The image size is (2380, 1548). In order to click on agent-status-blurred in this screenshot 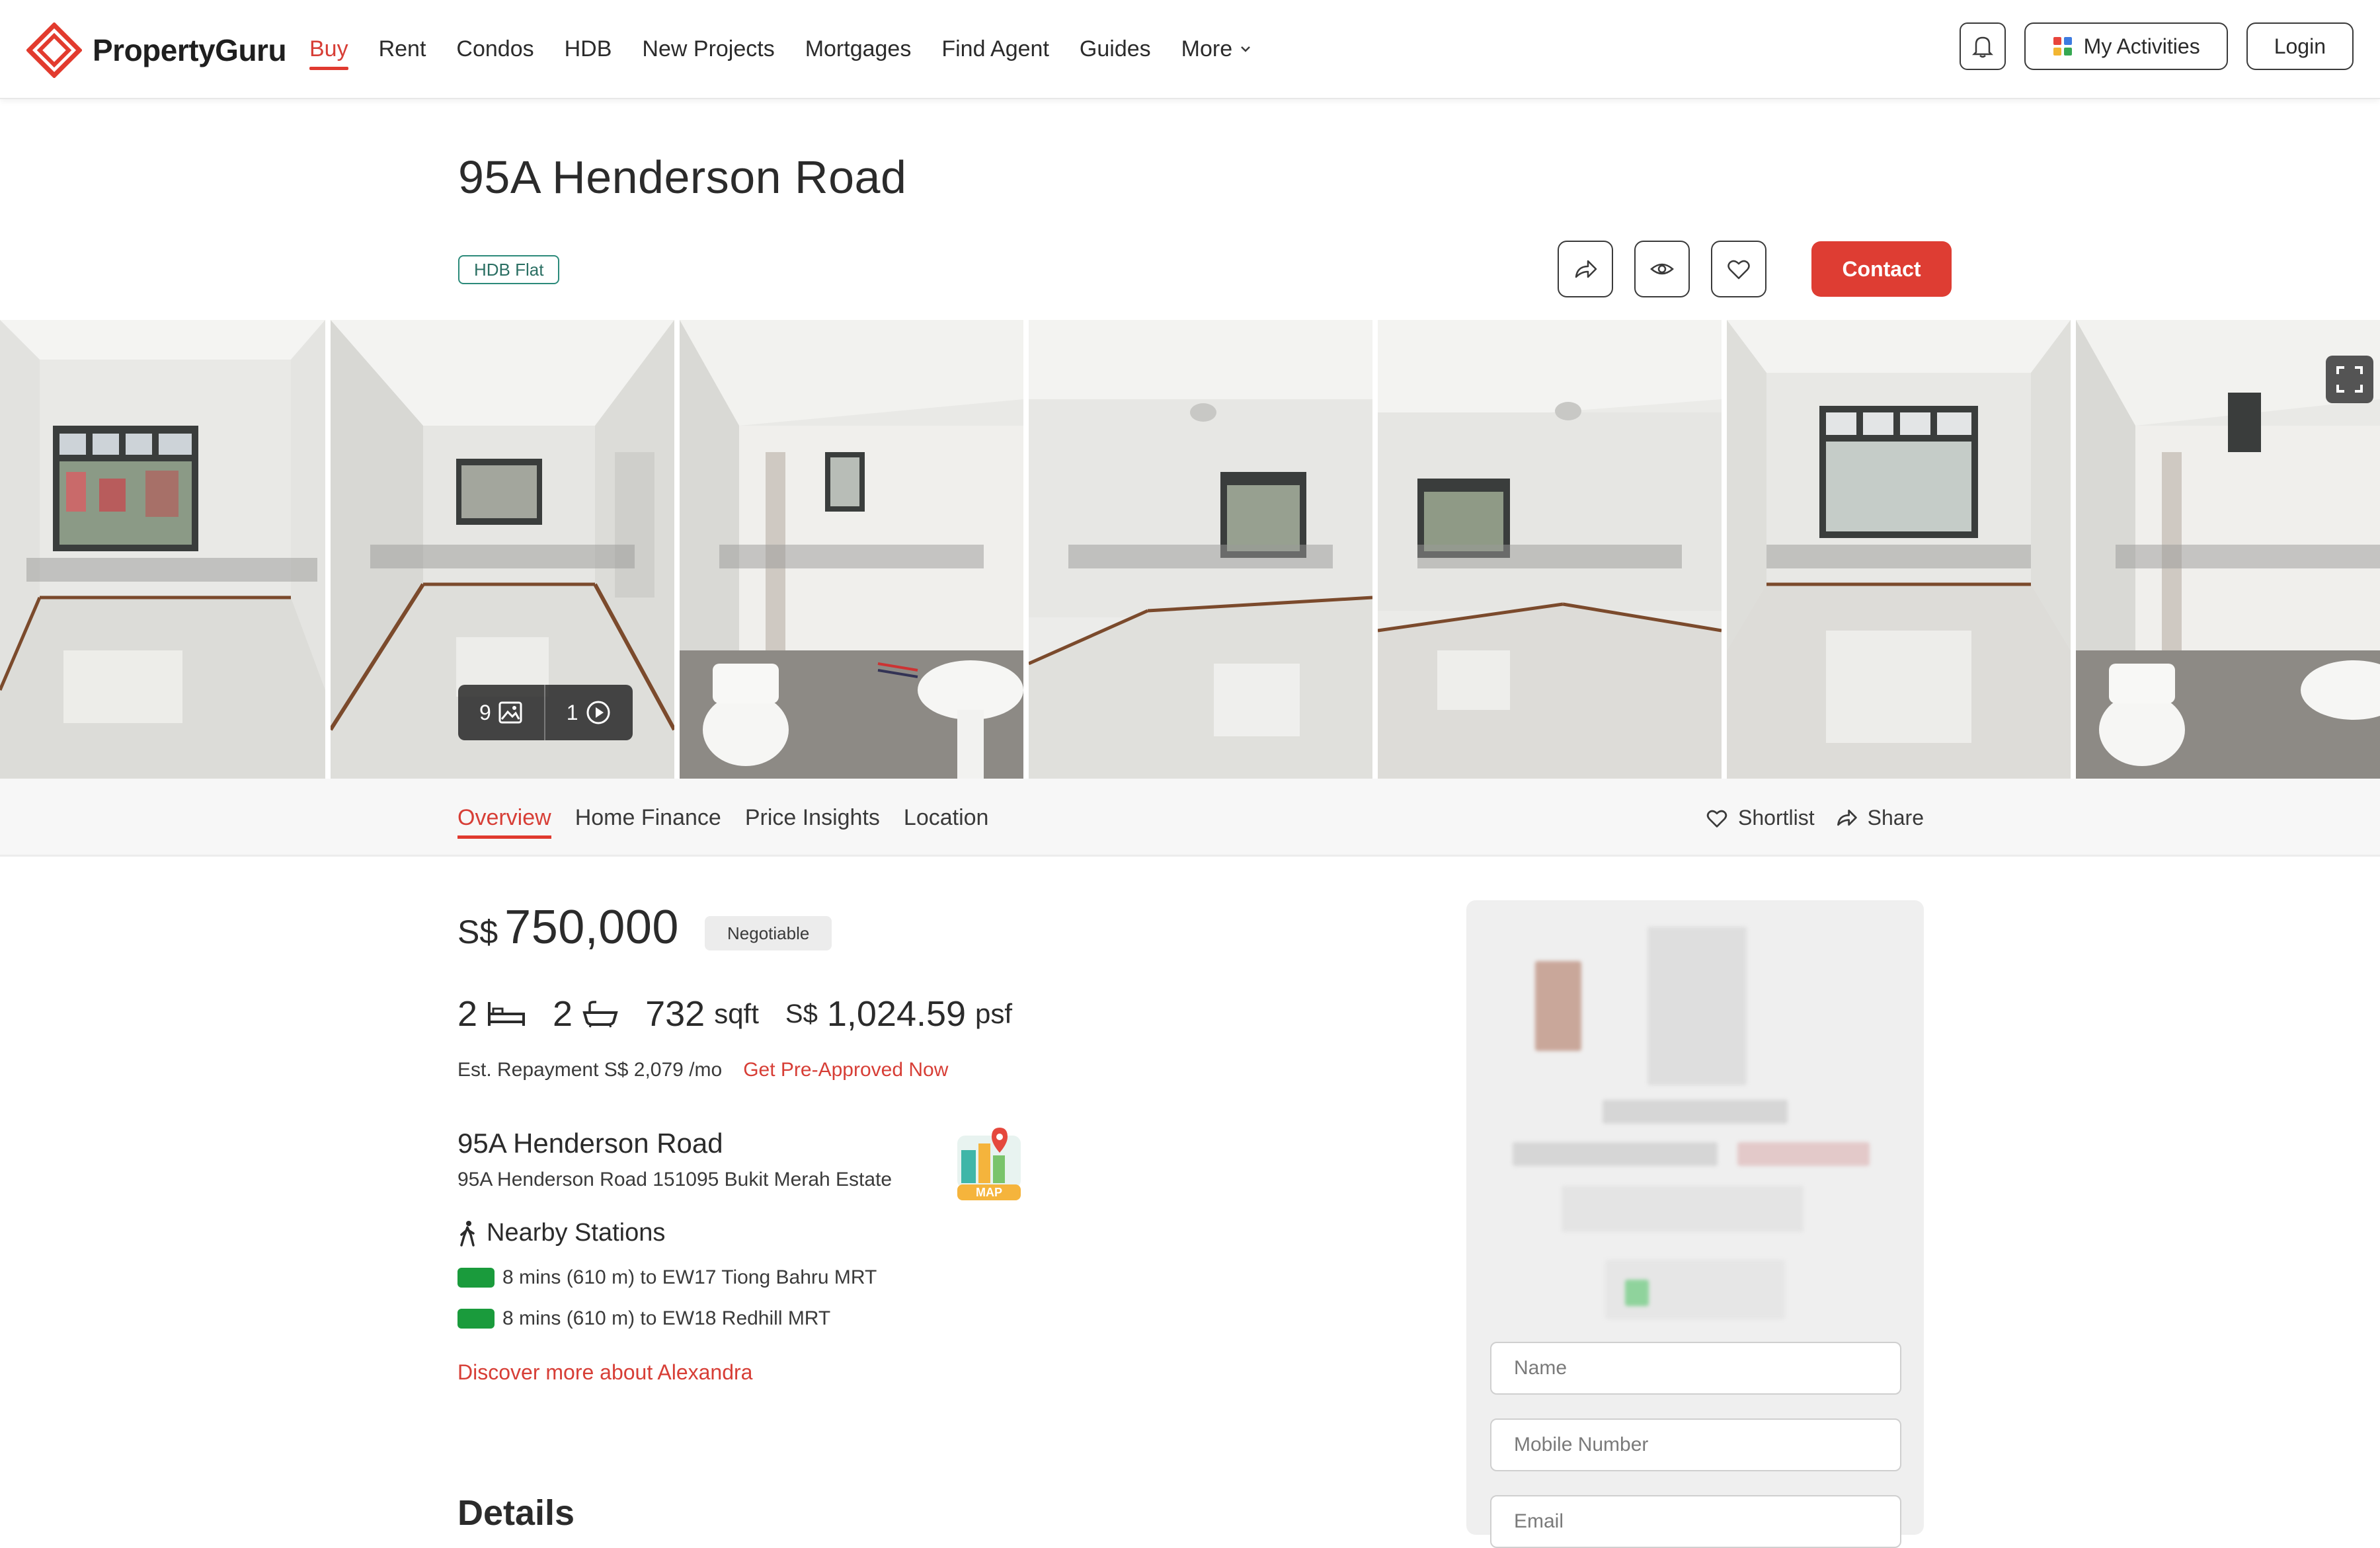, I will do `click(1637, 1293)`.